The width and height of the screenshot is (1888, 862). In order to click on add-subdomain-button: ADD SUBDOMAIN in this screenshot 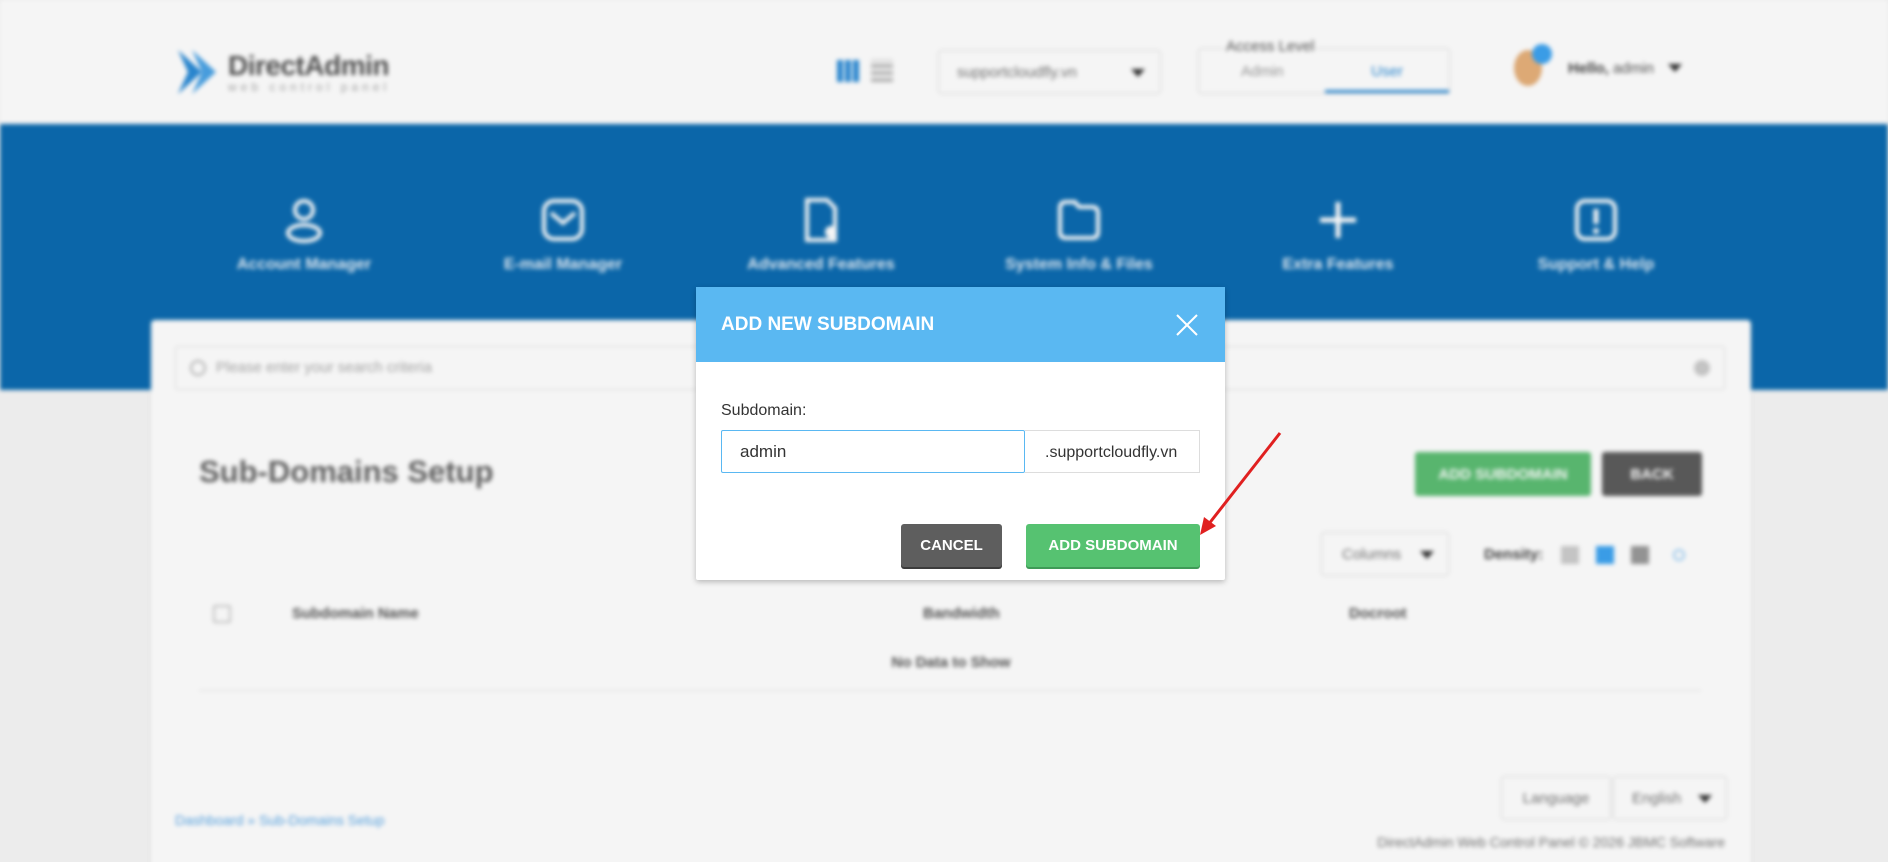, I will do `click(1113, 545)`.